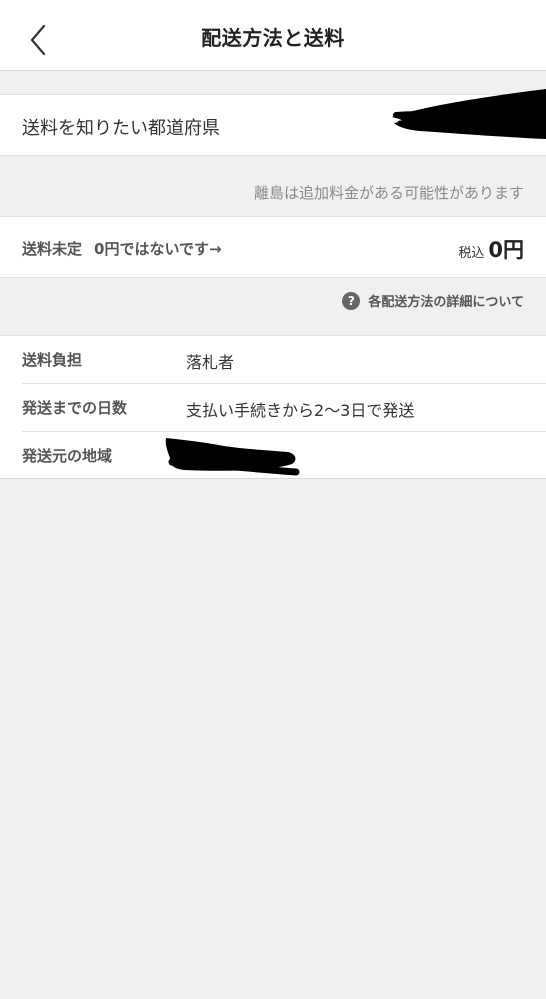 The height and width of the screenshot is (999, 546). I want to click on shipping-details-link: ? 各配送方法の詳細について, so click(433, 300).